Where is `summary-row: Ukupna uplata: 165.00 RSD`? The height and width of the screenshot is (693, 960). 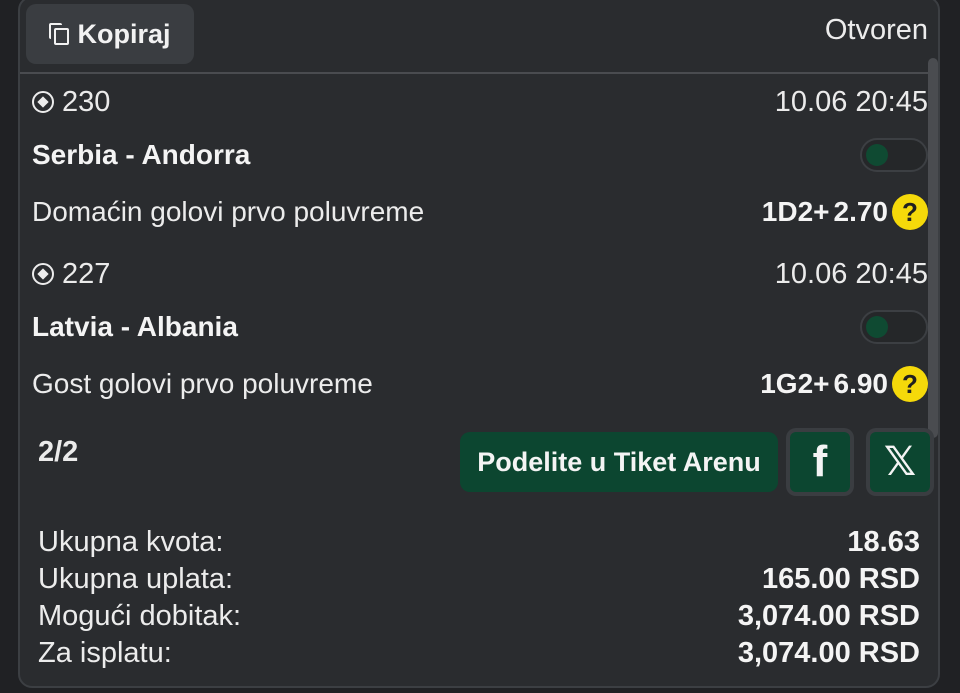
summary-row: Ukupna uplata: 165.00 RSD is located at coordinates (479, 579).